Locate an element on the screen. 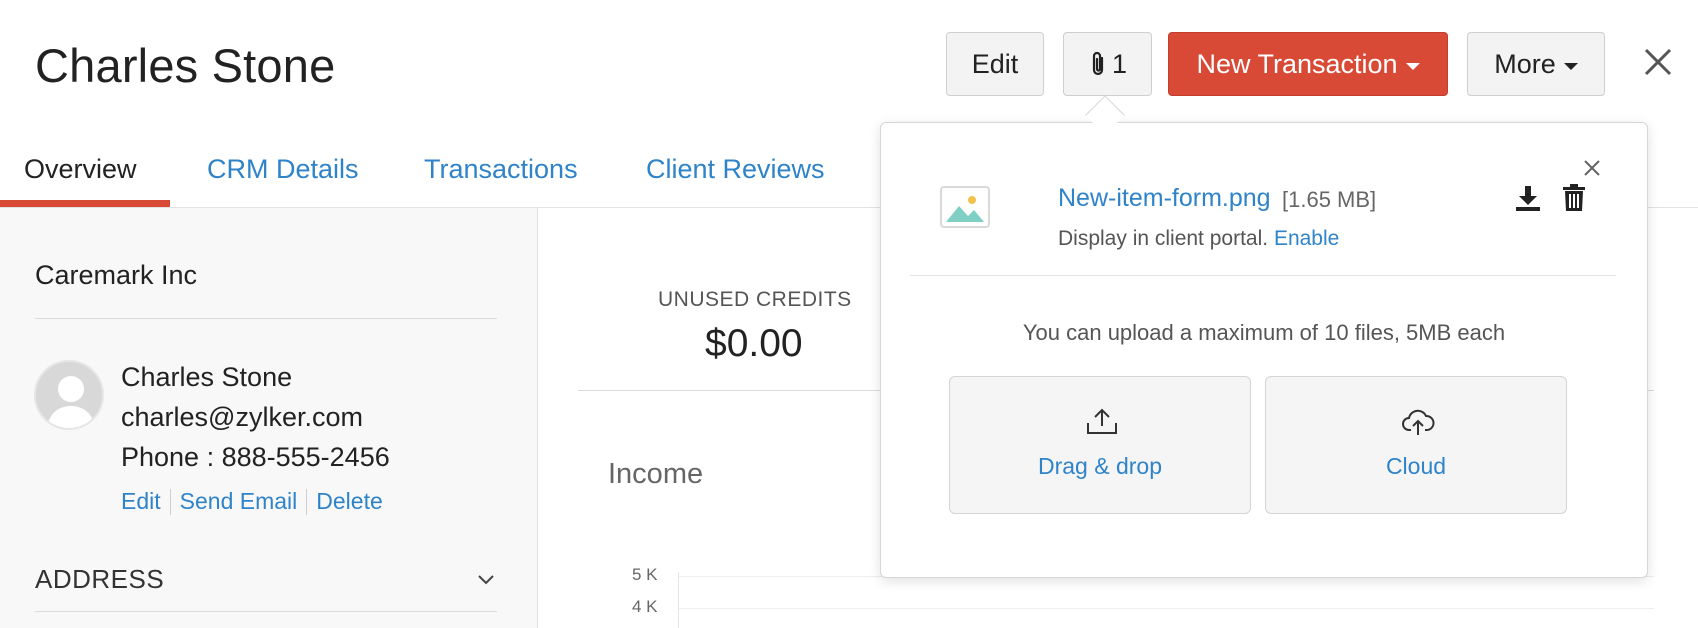 This screenshot has width=1698, height=628. edit-button-label: Edit is located at coordinates (995, 63).